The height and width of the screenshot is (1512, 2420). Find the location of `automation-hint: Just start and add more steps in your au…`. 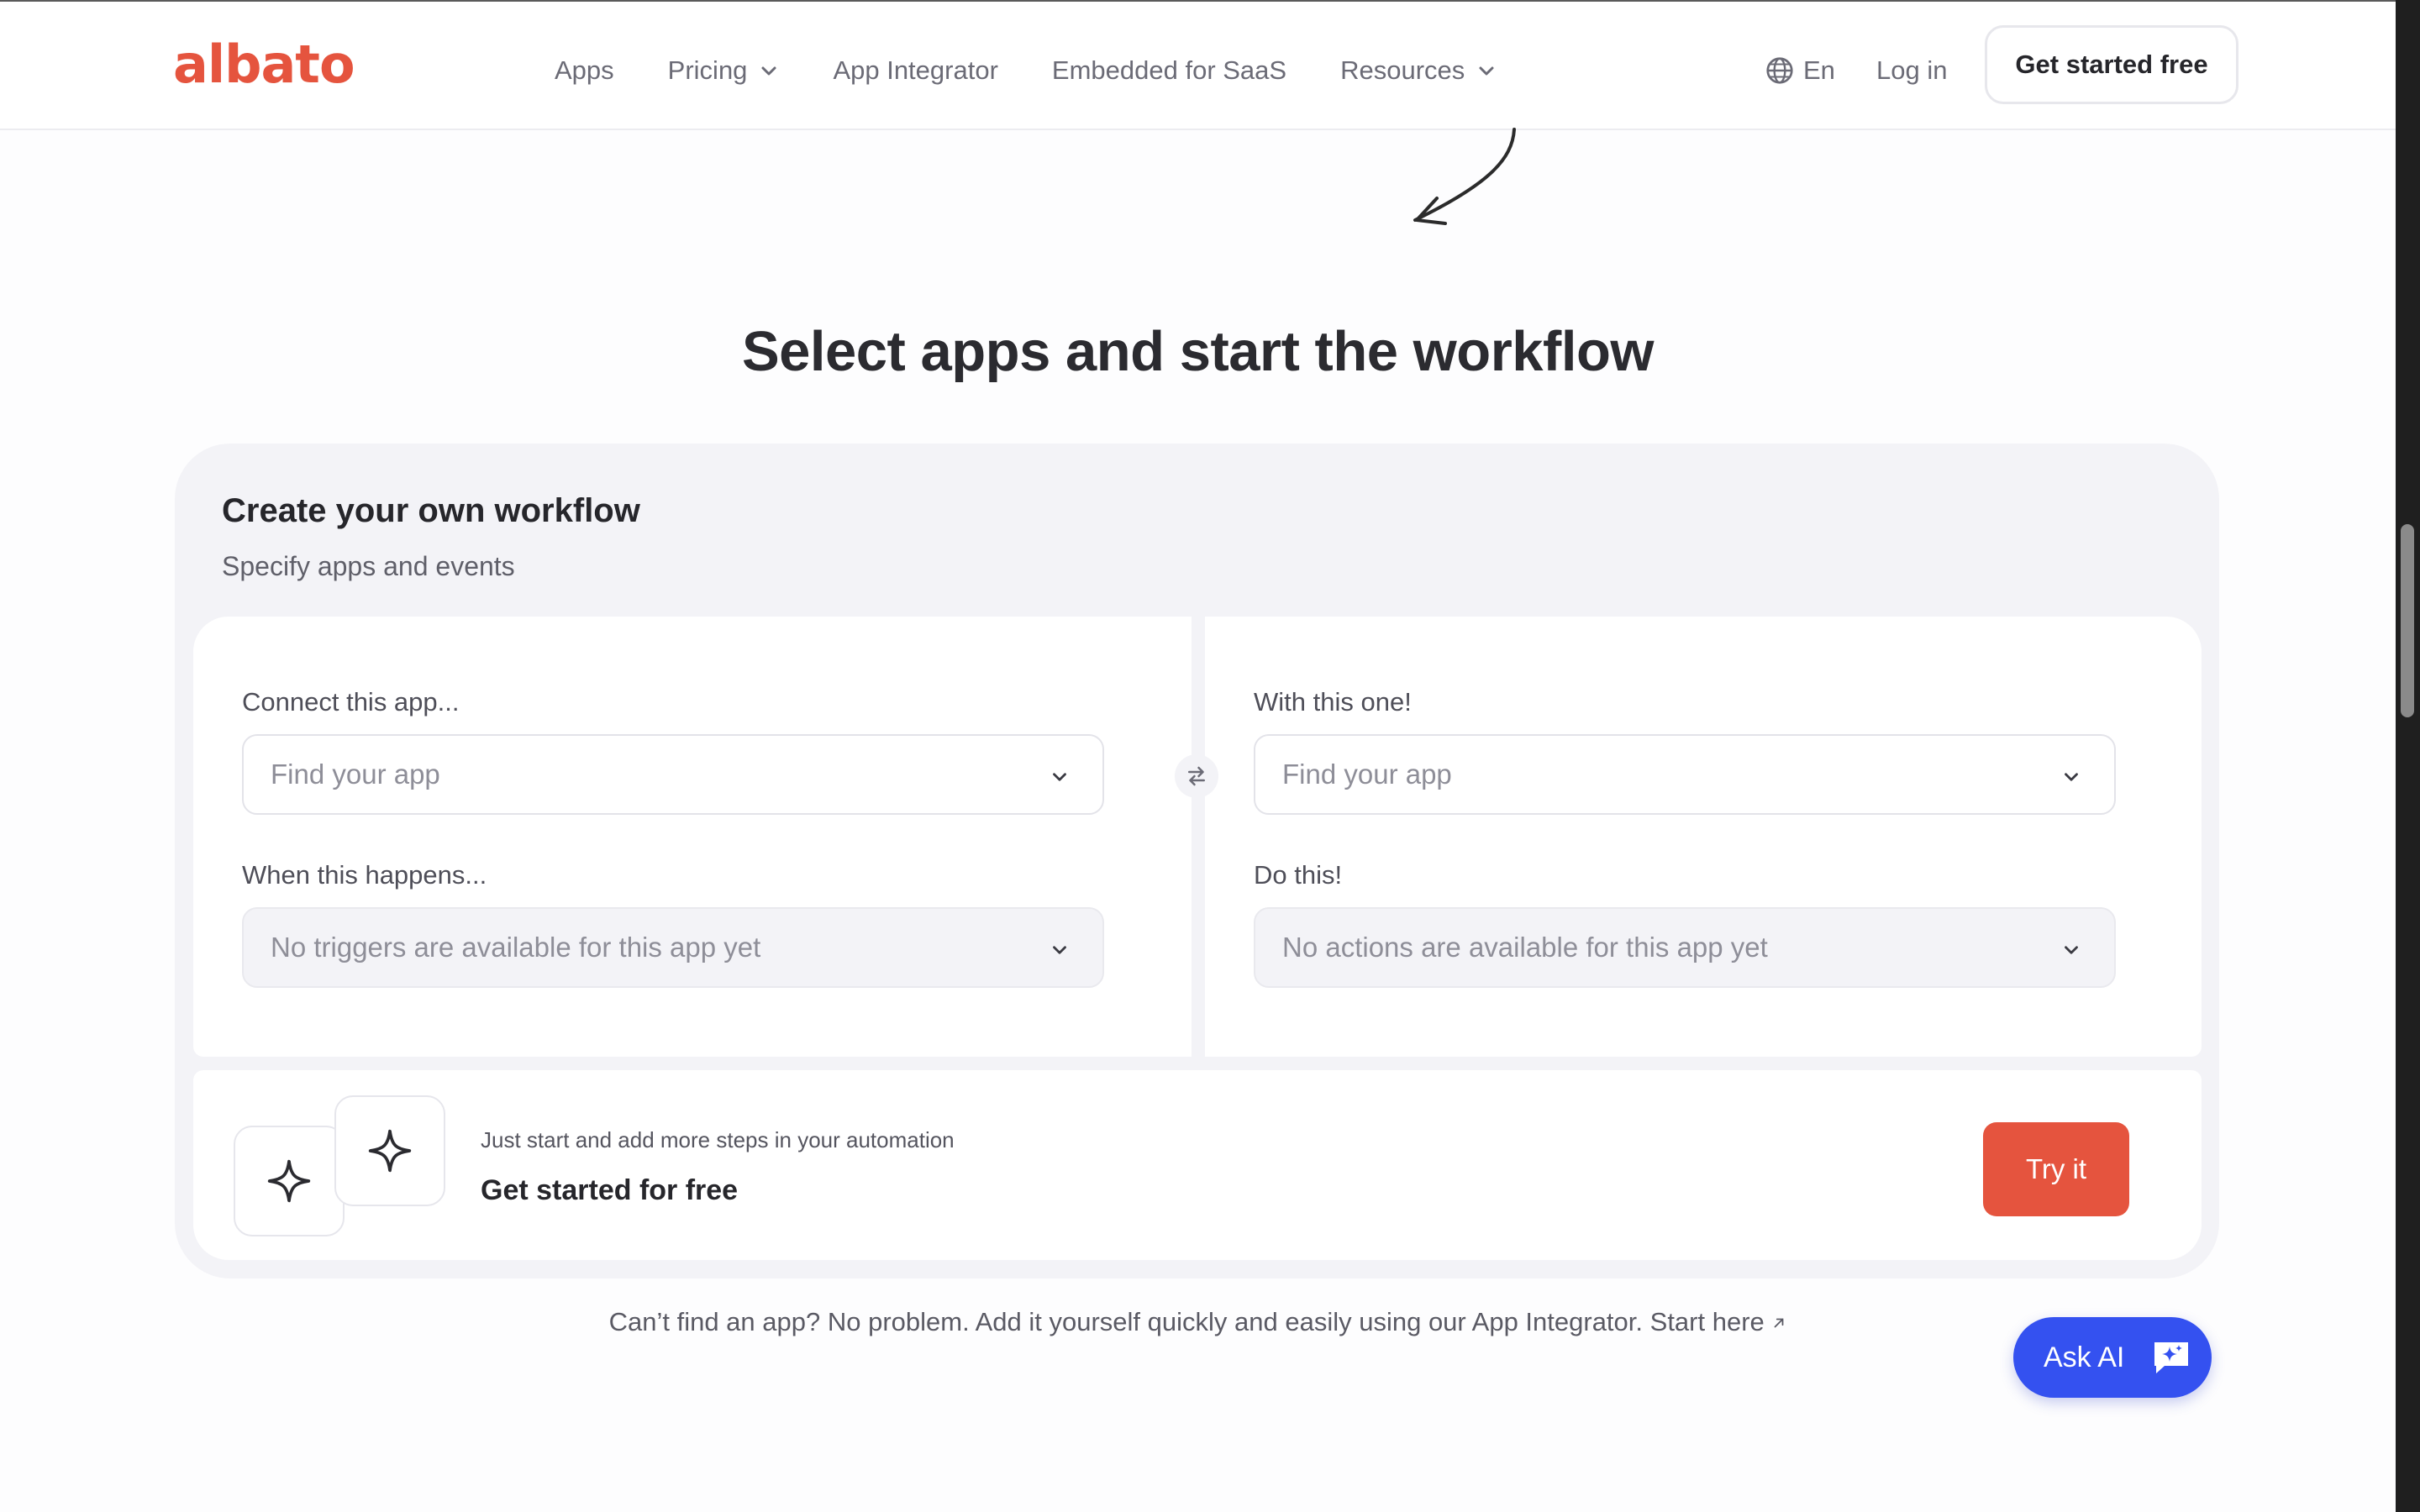

automation-hint: Just start and add more steps in your au… is located at coordinates (718, 1139).